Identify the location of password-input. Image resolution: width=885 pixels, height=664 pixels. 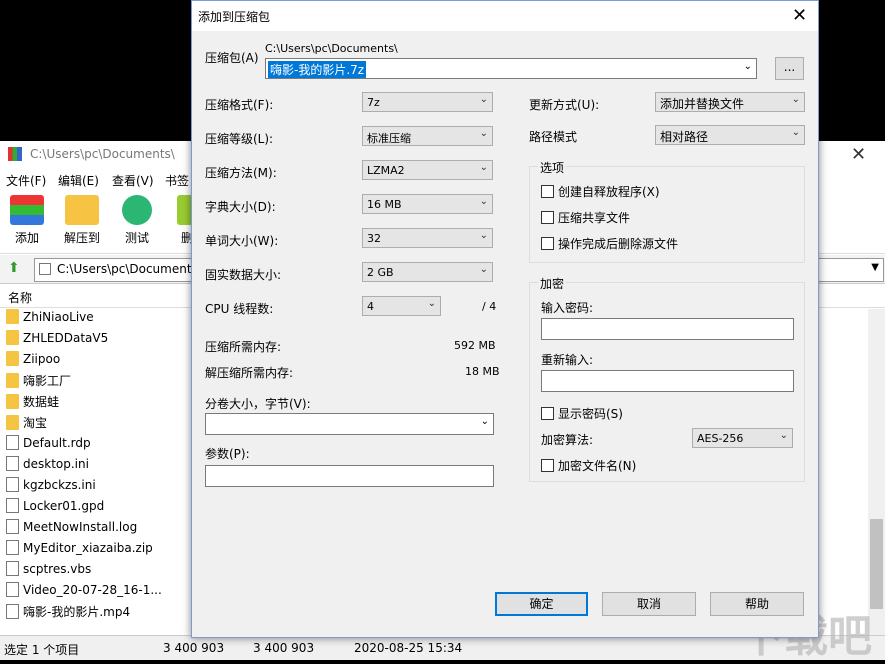
(667, 329).